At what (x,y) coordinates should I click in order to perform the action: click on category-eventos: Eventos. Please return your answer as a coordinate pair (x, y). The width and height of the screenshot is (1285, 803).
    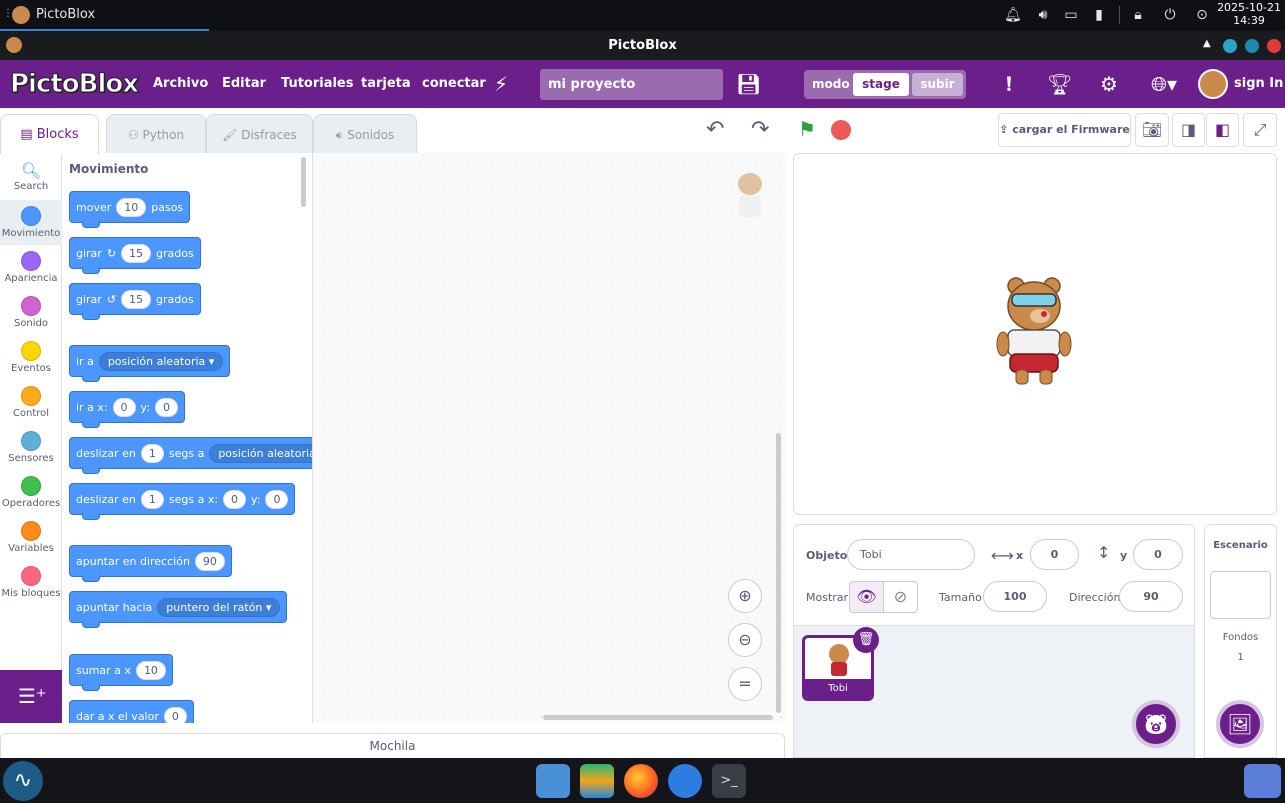
    Looking at the image, I should click on (31, 357).